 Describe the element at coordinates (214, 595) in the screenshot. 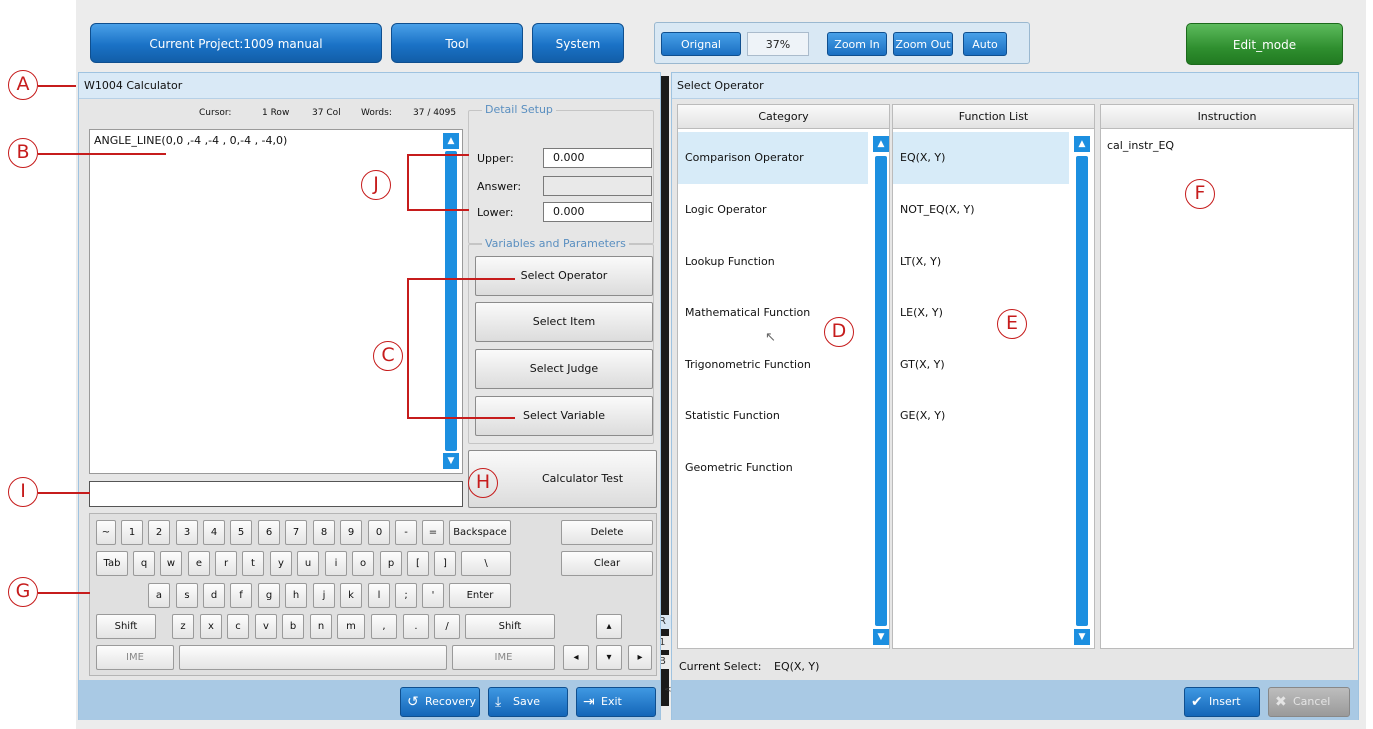

I see `key-d: d` at that location.